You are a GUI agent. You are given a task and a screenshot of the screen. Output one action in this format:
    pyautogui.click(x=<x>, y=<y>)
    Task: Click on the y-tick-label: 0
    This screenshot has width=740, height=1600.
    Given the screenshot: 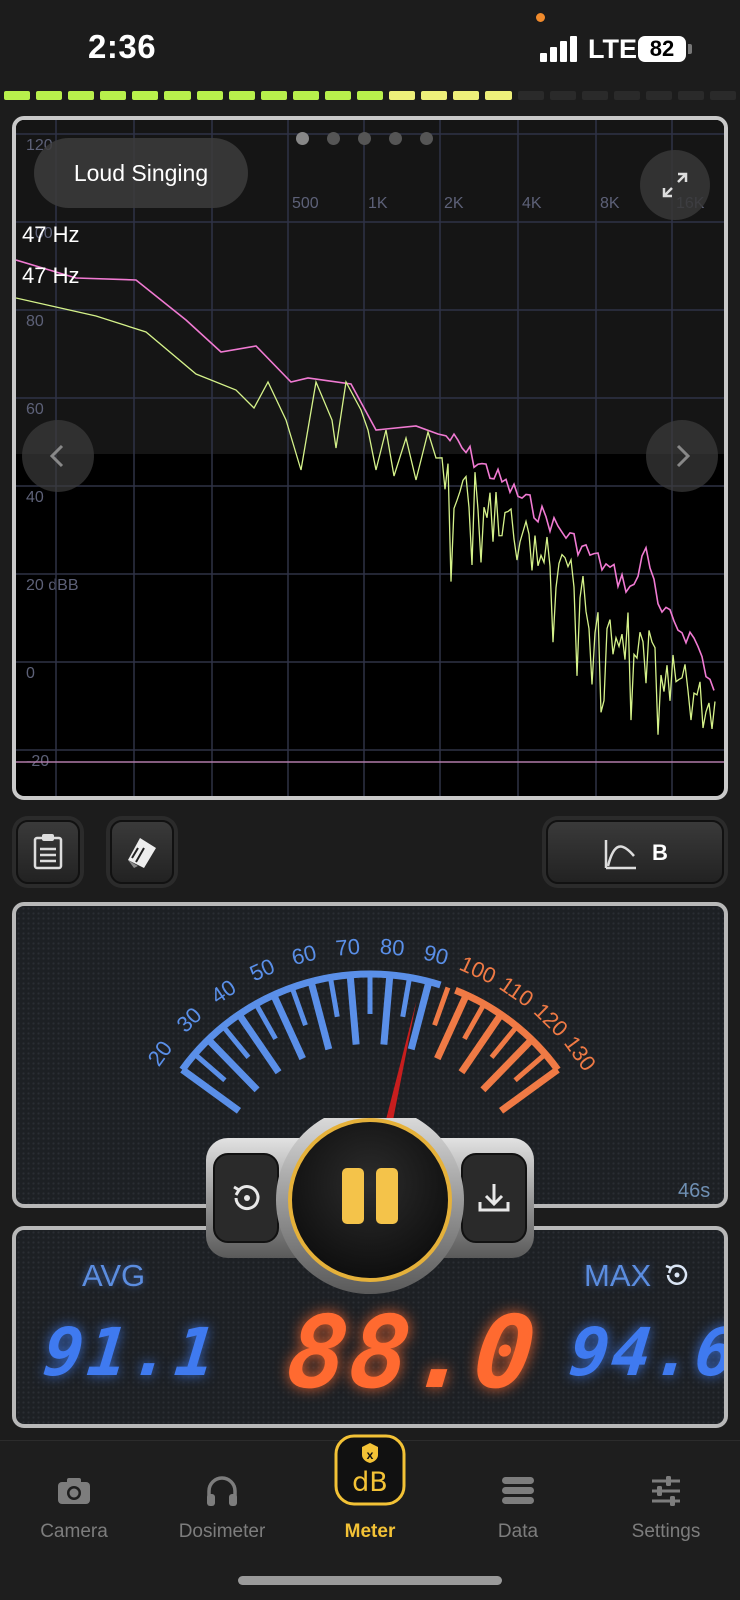 What is the action you would take?
    pyautogui.click(x=30, y=673)
    